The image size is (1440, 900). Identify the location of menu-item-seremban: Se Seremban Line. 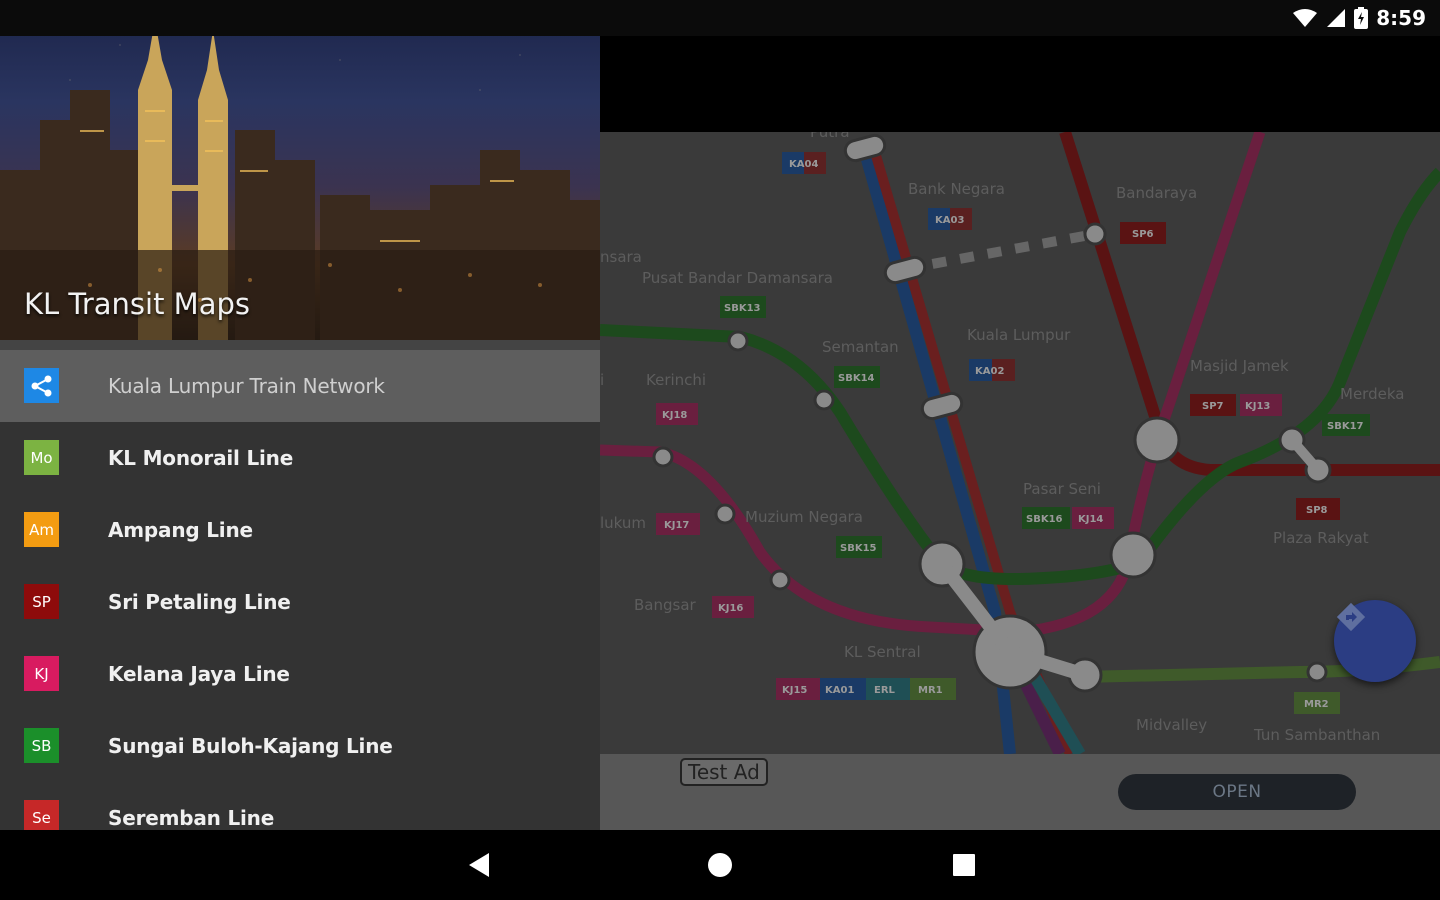
(300, 806).